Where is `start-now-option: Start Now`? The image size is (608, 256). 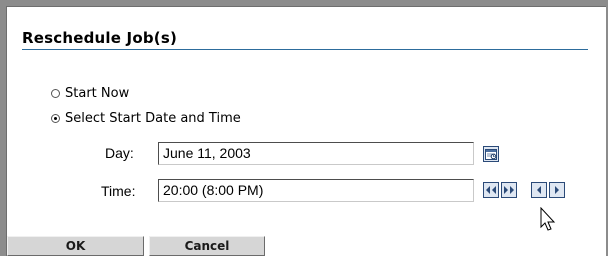
start-now-option: Start Now is located at coordinates (90, 93).